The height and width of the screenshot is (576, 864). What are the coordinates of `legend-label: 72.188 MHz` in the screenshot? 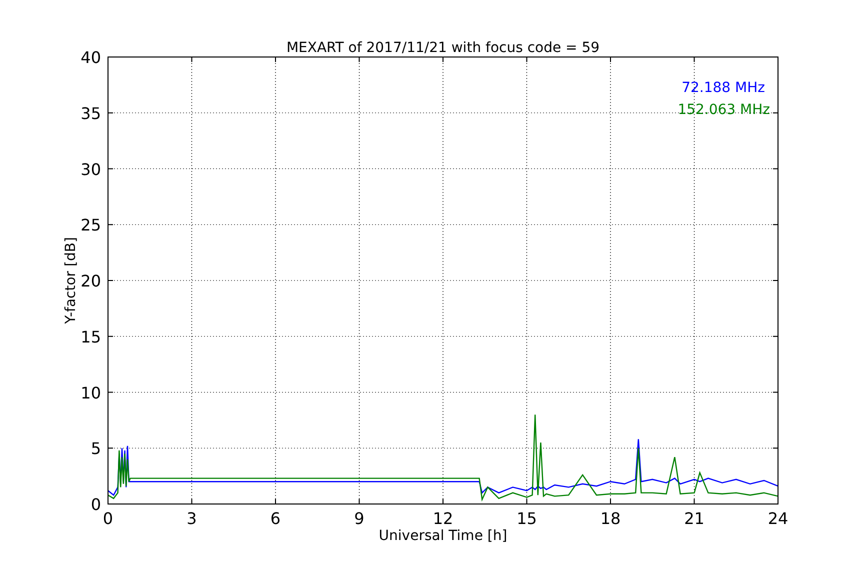 It's located at (723, 88).